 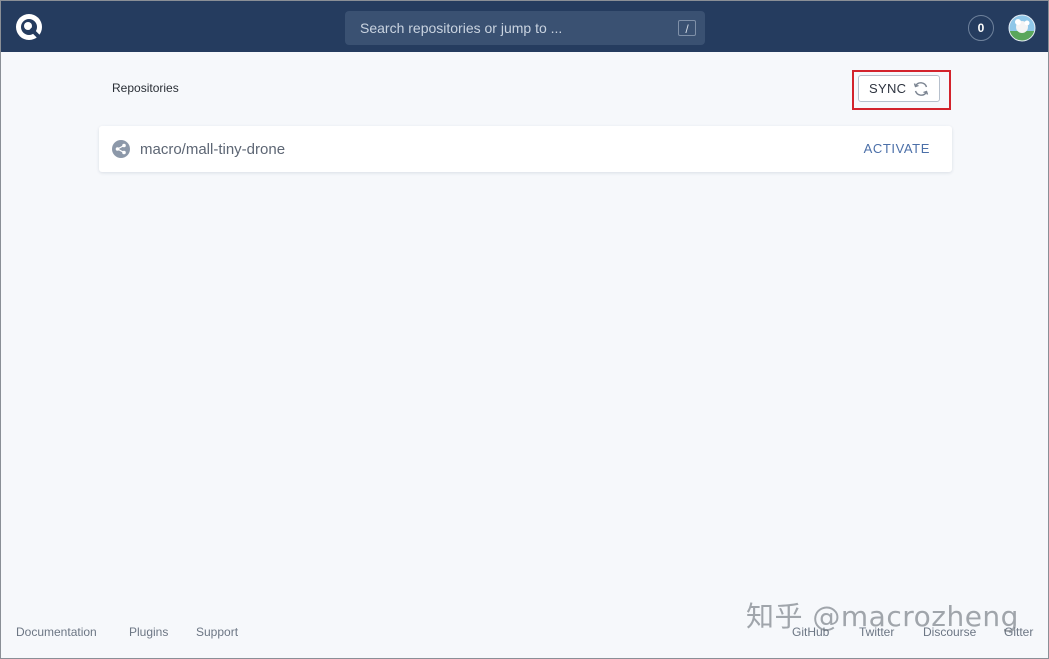 I want to click on repository-name: macro/mall-tiny-drone, so click(x=212, y=149).